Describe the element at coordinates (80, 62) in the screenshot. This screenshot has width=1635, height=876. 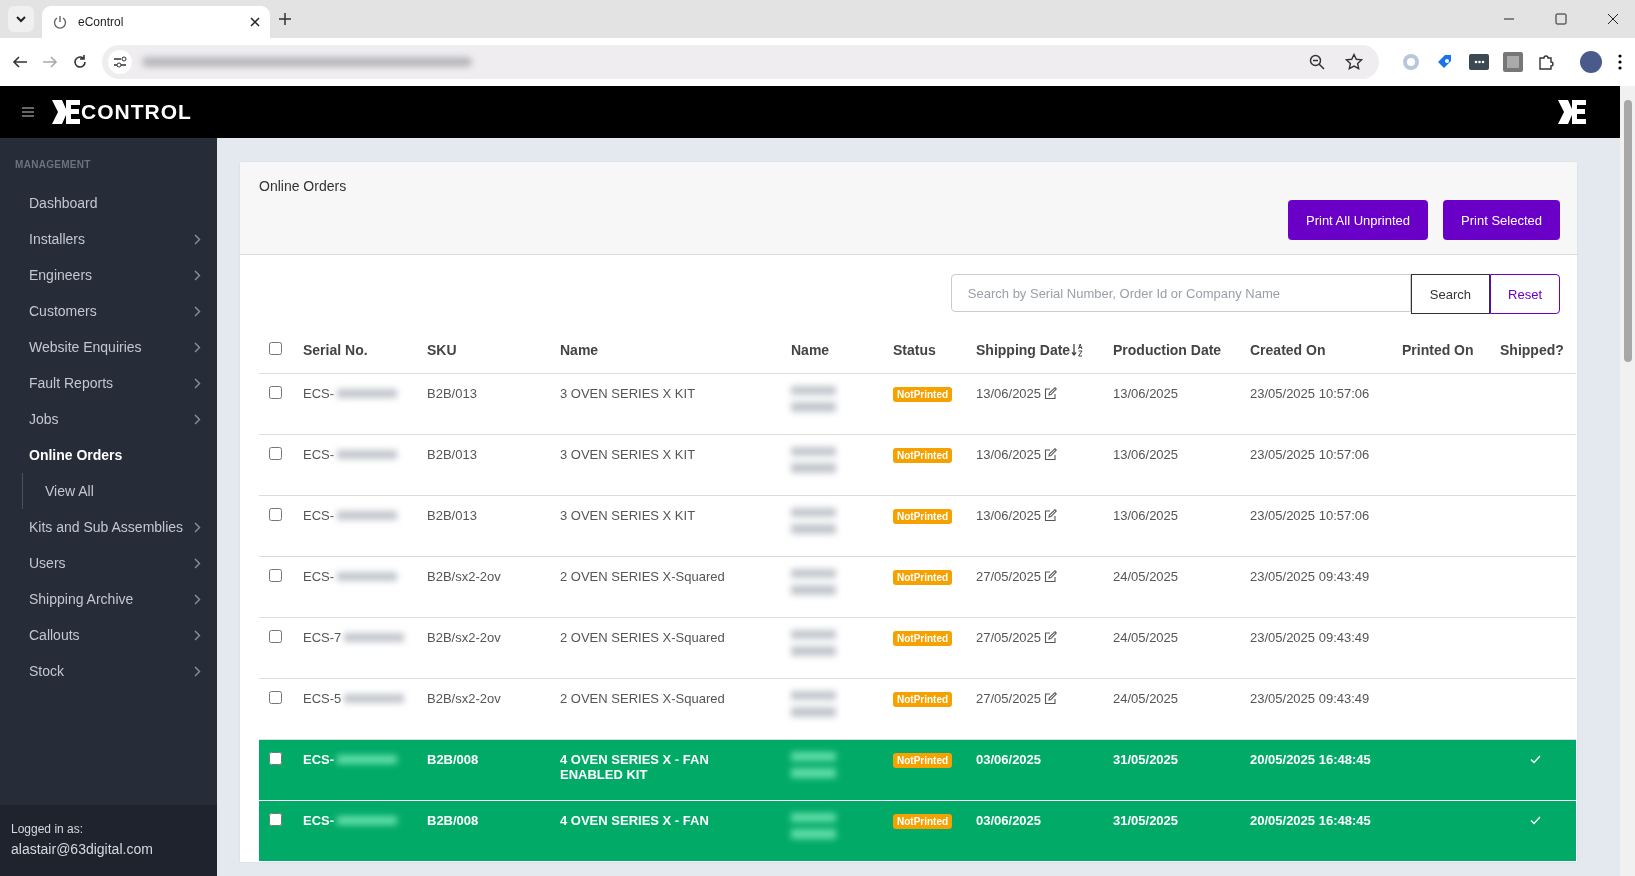
I see `reload-icon` at that location.